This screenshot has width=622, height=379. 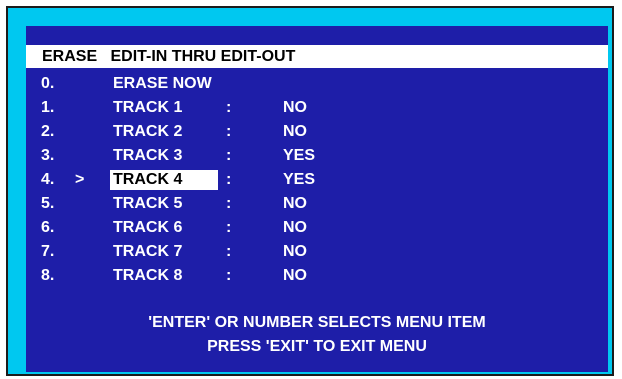 What do you see at coordinates (164, 180) in the screenshot?
I see `menu-item-label-selected: TRACK 4` at bounding box center [164, 180].